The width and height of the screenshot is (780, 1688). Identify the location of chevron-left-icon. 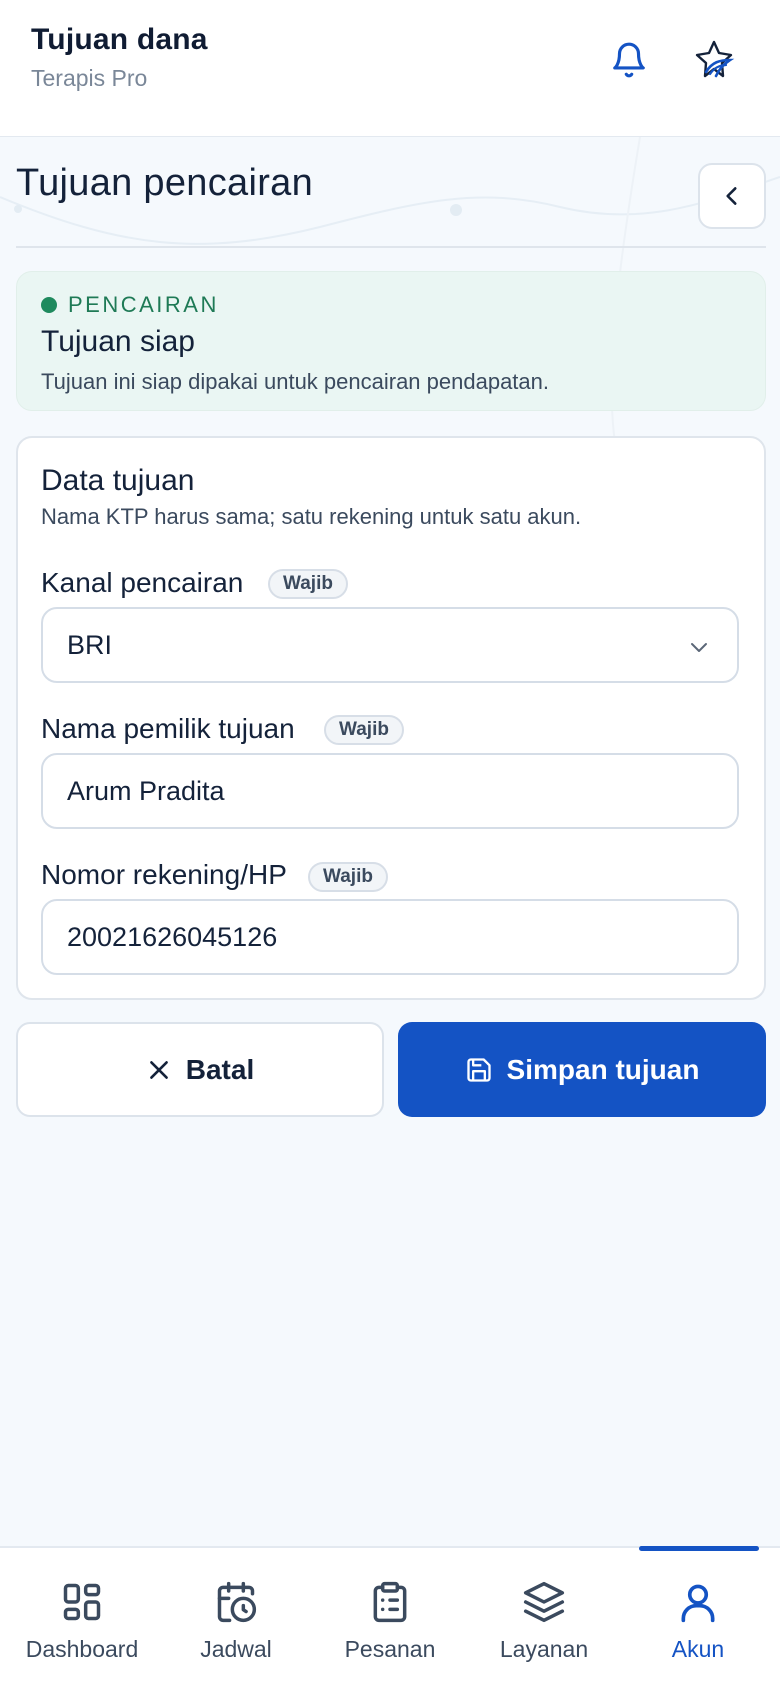
(731, 196).